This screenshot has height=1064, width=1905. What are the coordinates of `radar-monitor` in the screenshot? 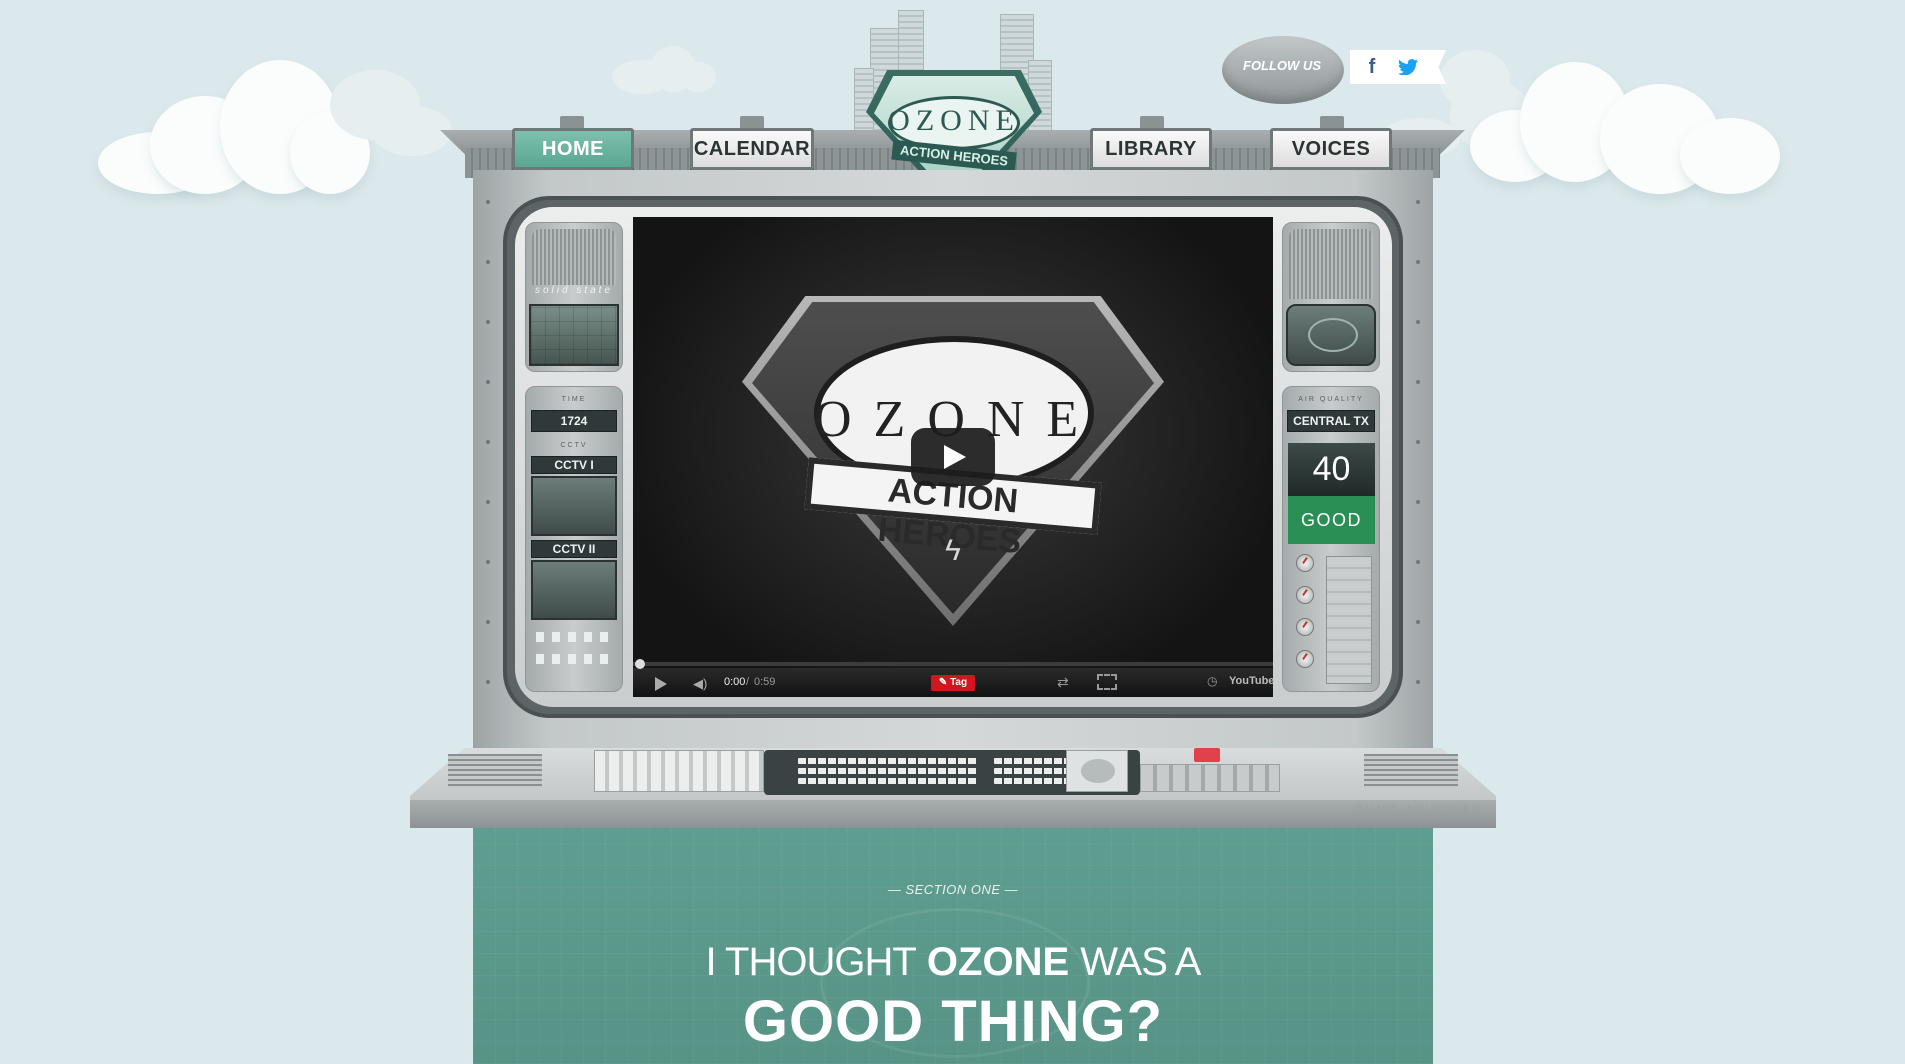 It's located at (1331, 335).